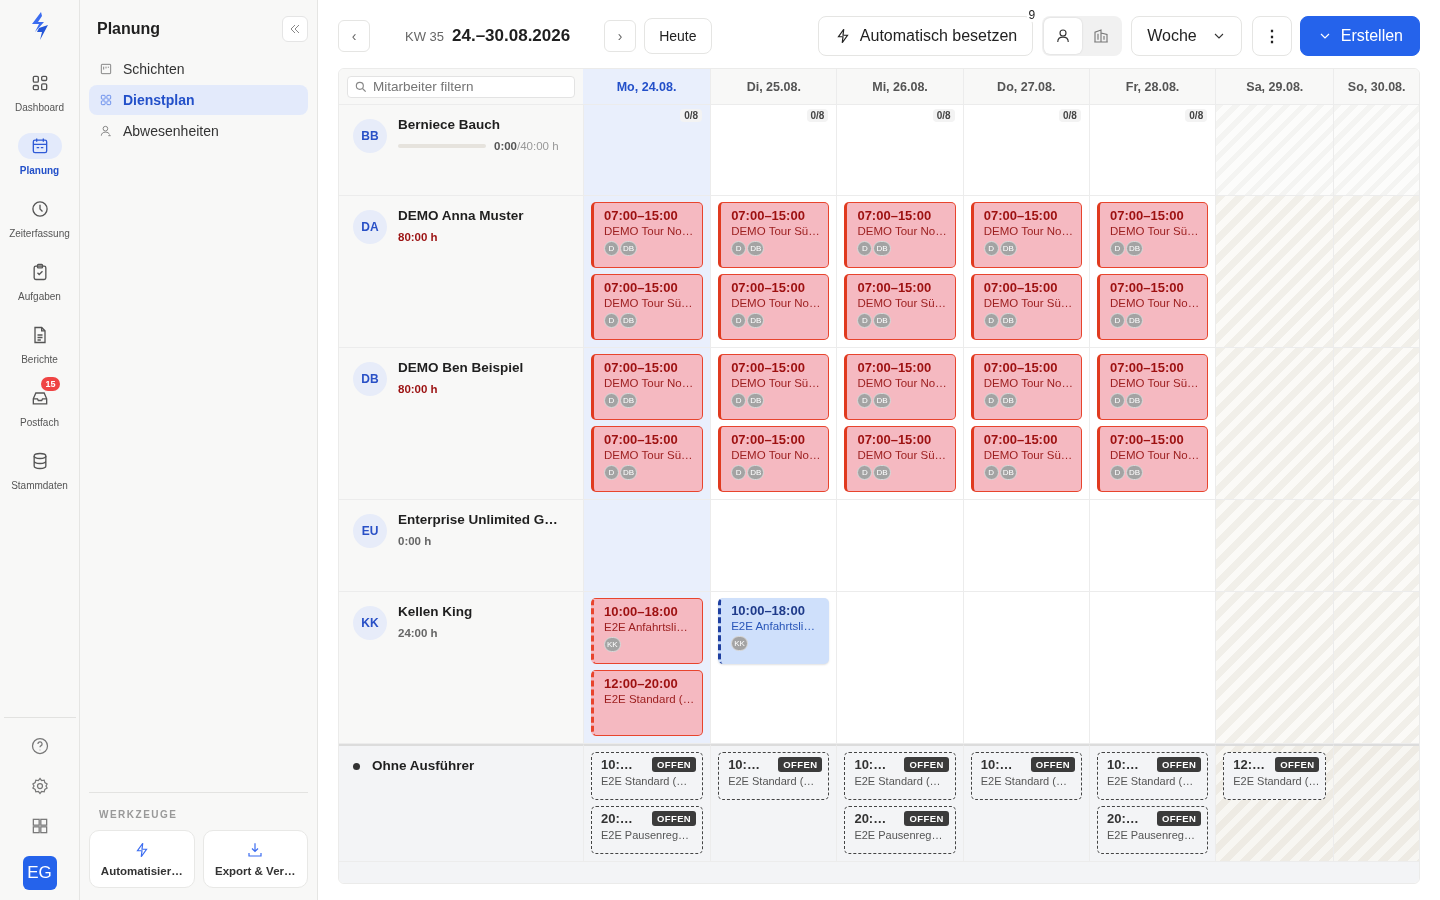 The height and width of the screenshot is (900, 1440). What do you see at coordinates (461, 368) in the screenshot?
I see `employee-name: DEMO Ben Beispiel` at bounding box center [461, 368].